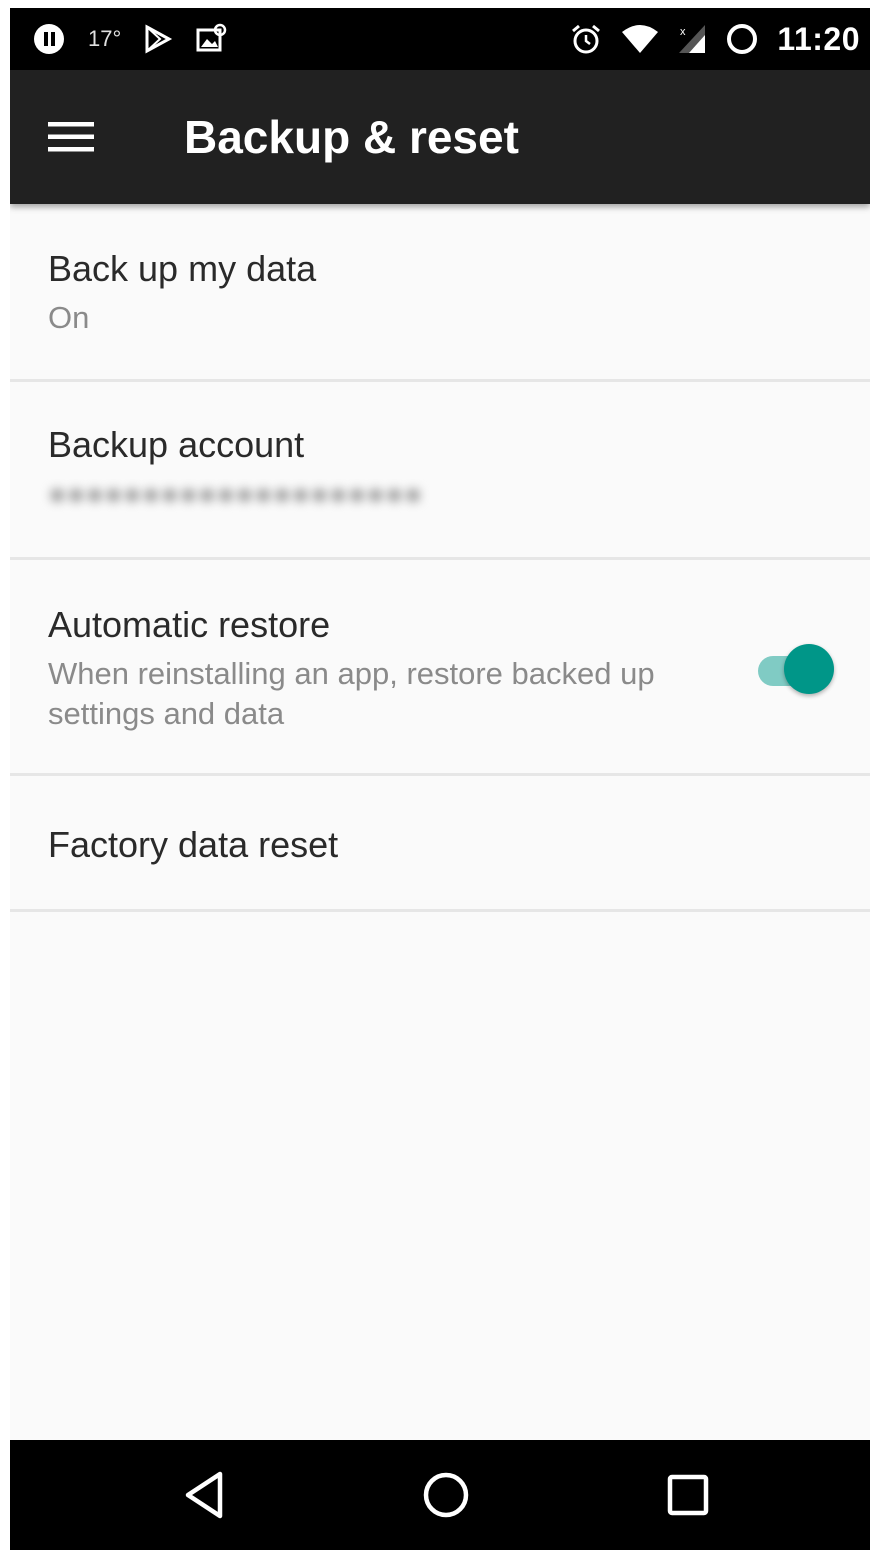  I want to click on temperature-label: 17°, so click(105, 38).